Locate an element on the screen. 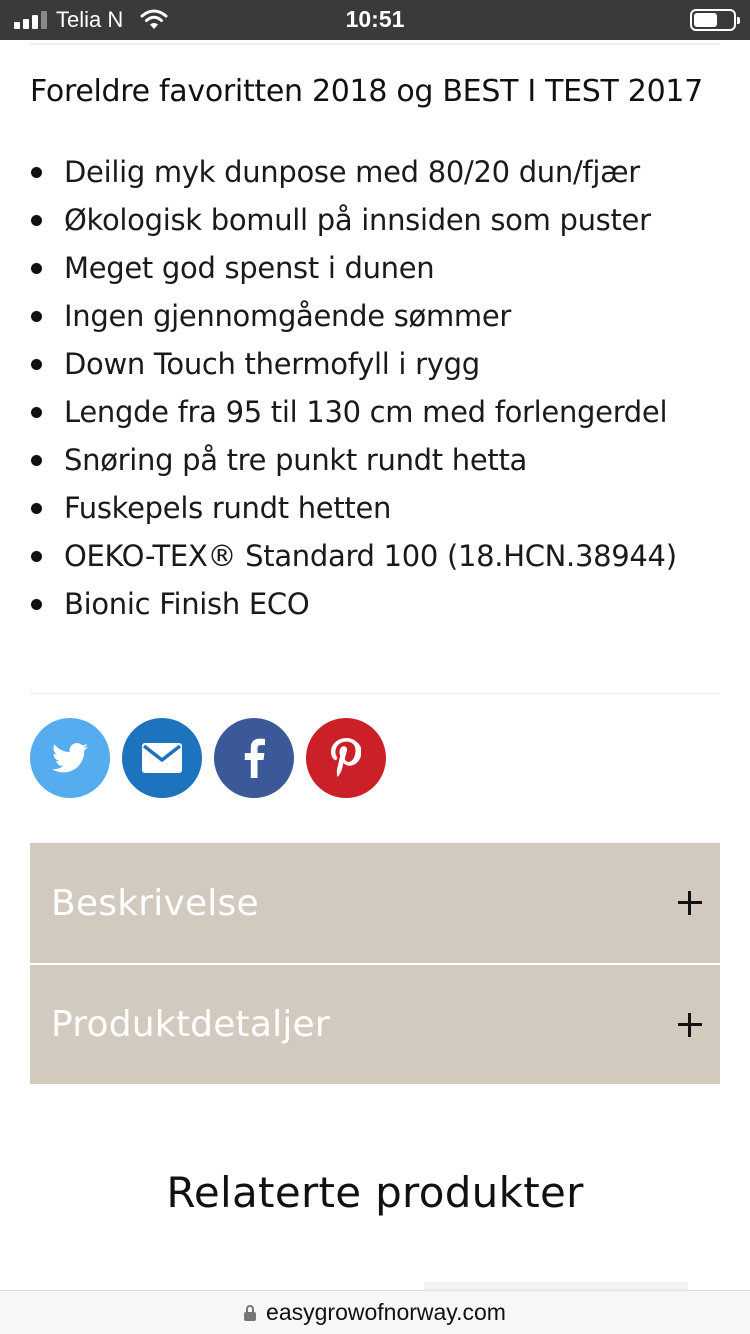 This screenshot has width=750, height=1334. battery-level is located at coordinates (705, 20).